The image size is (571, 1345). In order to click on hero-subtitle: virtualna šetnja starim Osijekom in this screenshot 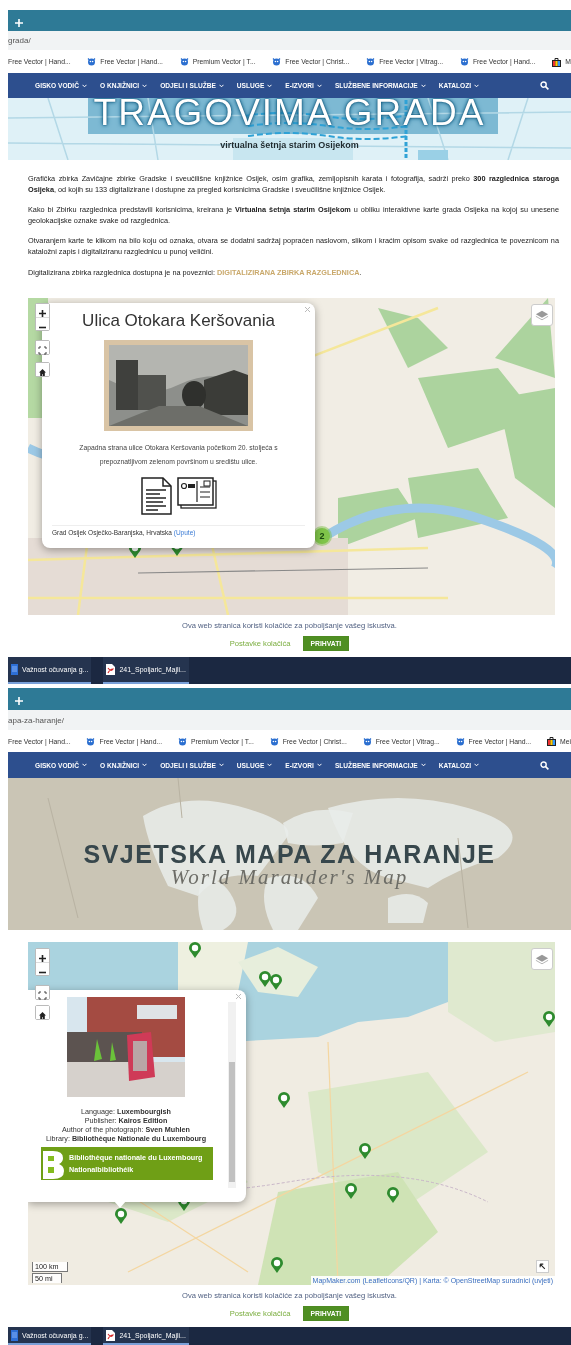, I will do `click(289, 145)`.